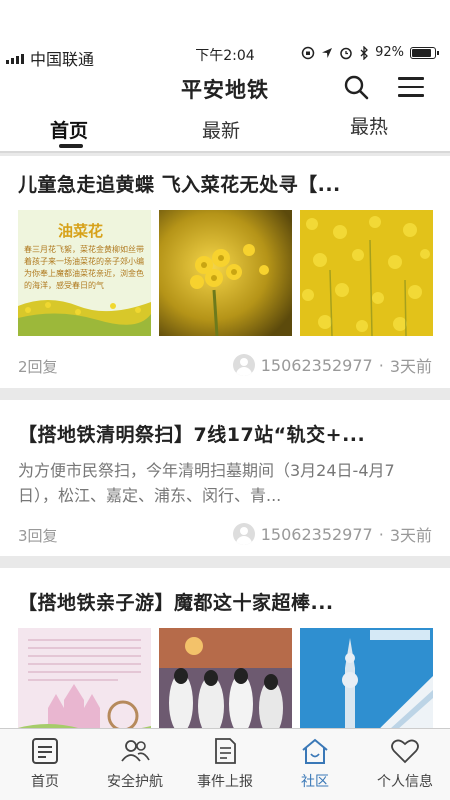 The image size is (450, 800). I want to click on battery-icon, so click(424, 52).